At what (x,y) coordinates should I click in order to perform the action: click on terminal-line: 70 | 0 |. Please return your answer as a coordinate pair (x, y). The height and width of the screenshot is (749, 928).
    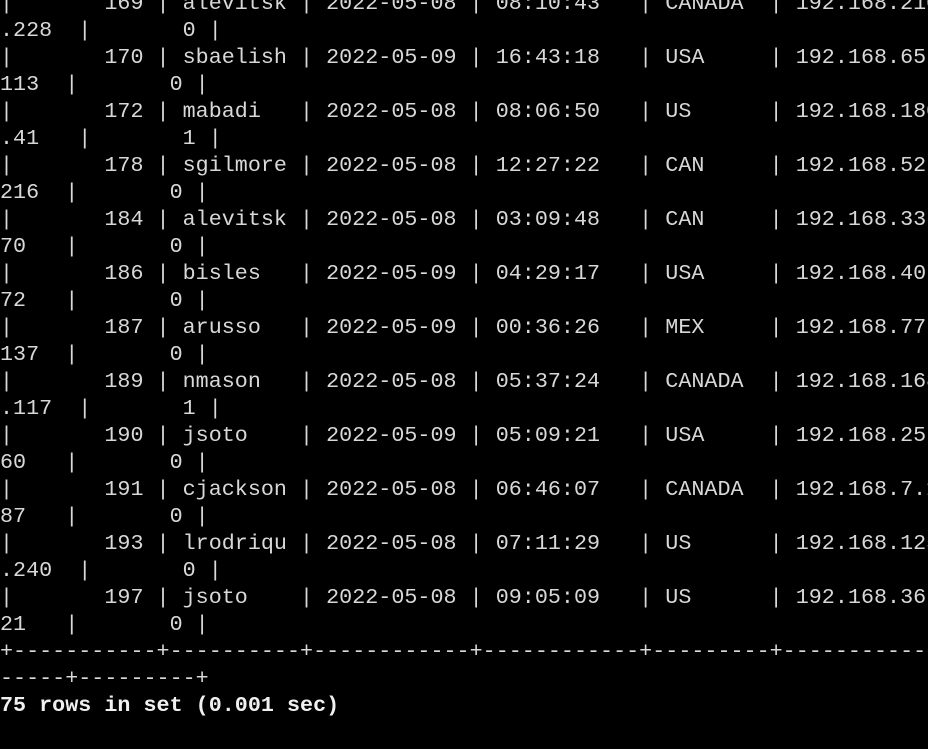
    Looking at the image, I should click on (104, 246).